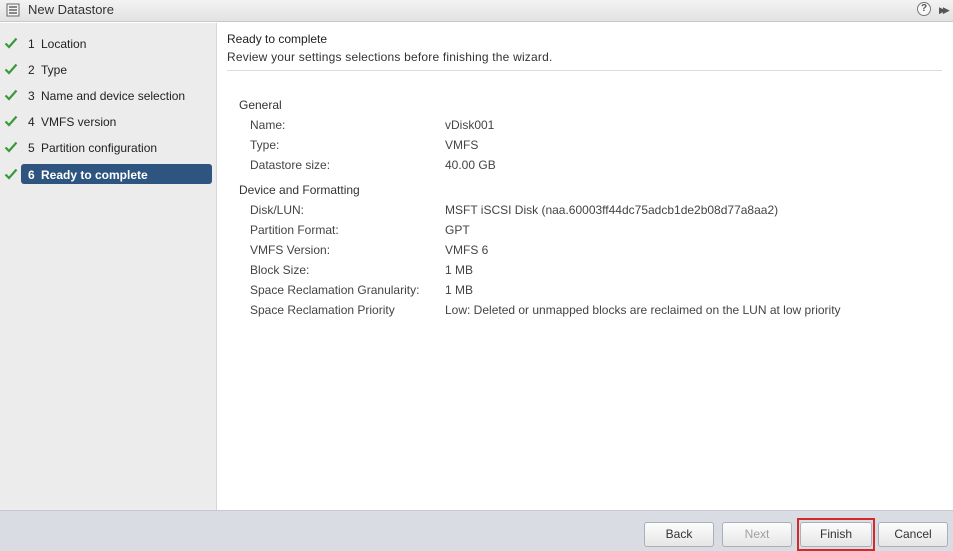  Describe the element at coordinates (64, 44) in the screenshot. I see `step-label: Location` at that location.